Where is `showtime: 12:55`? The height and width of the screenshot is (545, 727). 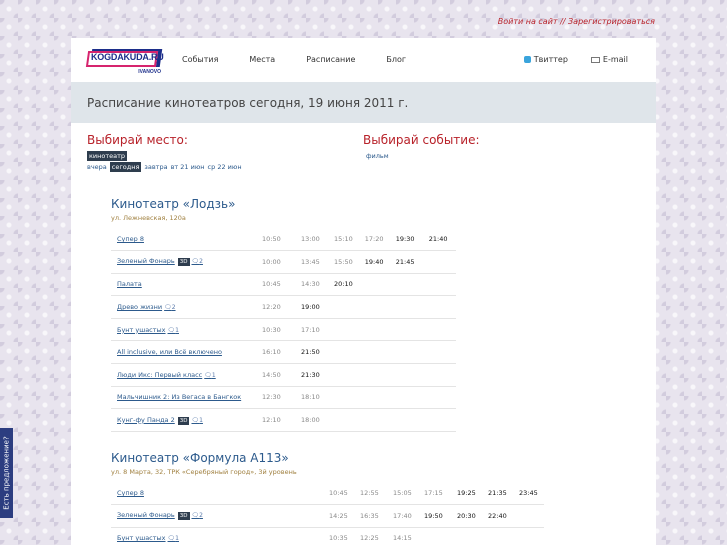
showtime: 12:55 is located at coordinates (370, 494).